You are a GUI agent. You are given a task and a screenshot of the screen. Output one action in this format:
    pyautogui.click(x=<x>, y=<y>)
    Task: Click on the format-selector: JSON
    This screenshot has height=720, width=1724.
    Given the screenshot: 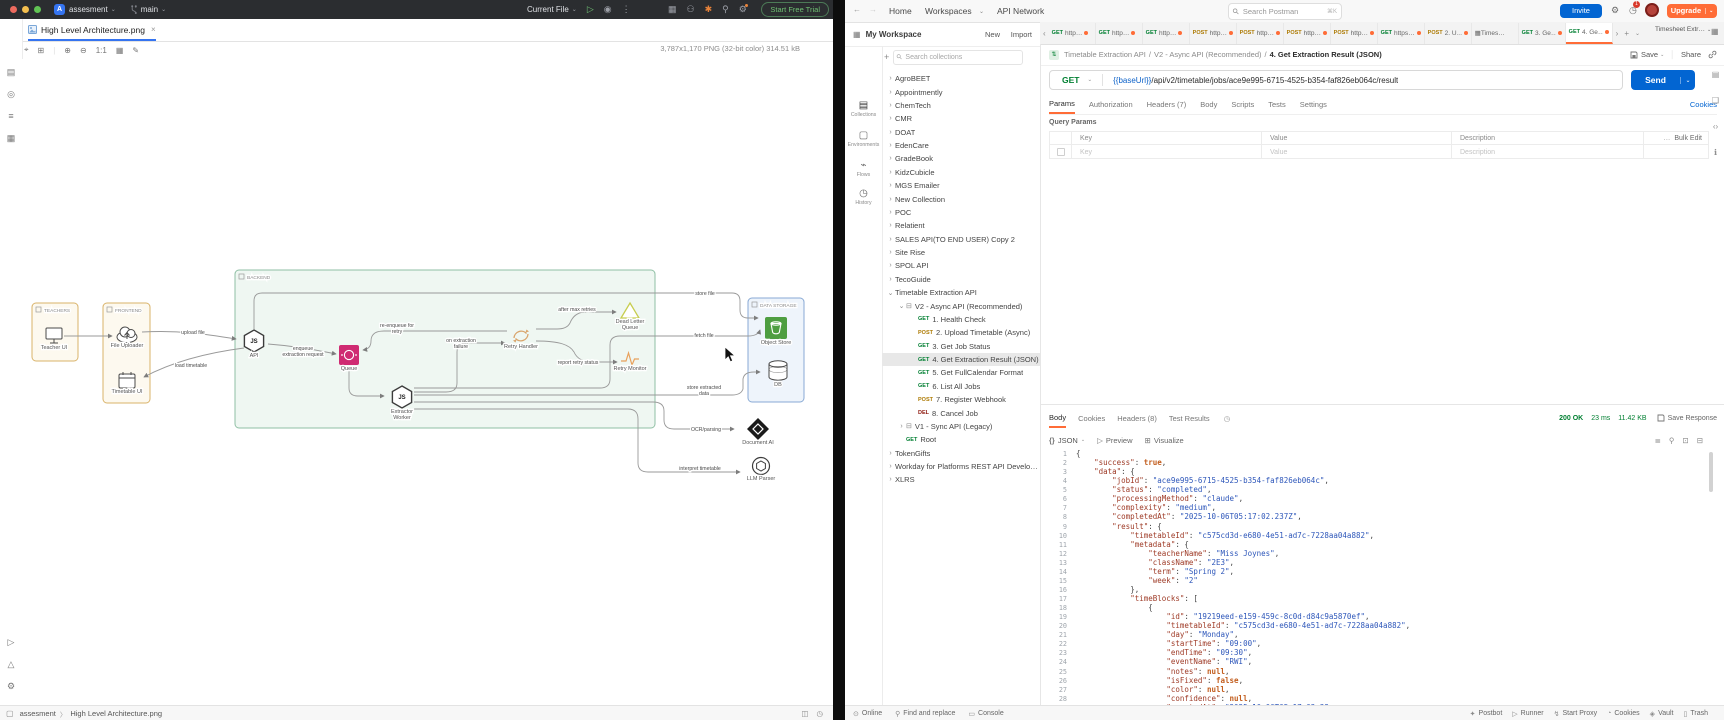 What is the action you would take?
    pyautogui.click(x=1068, y=440)
    